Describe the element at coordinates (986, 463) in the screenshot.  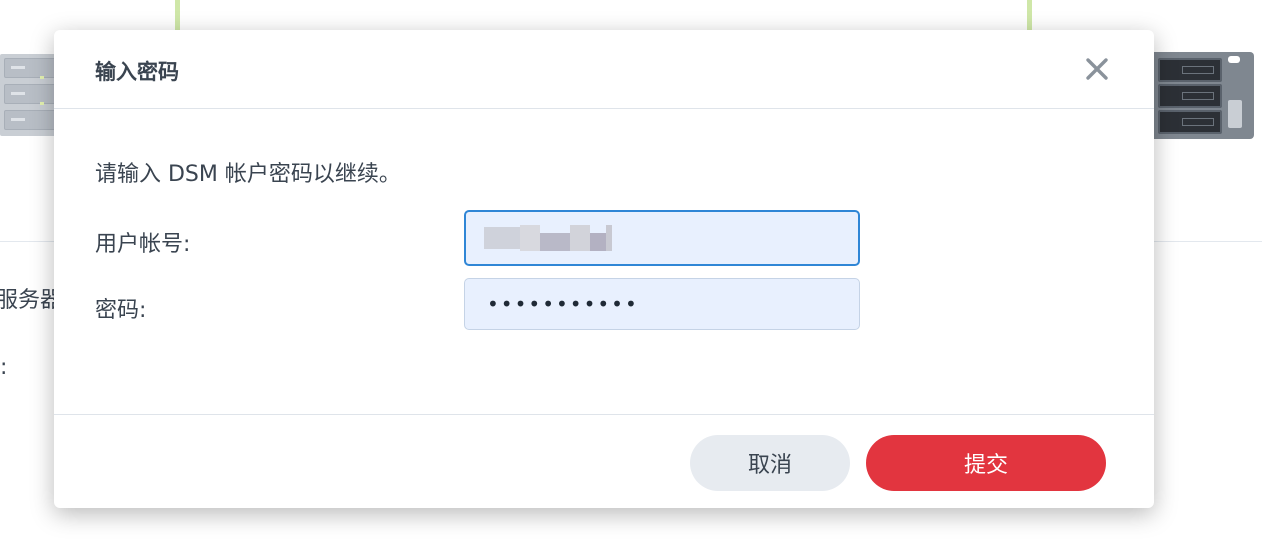
I see `submit-button: 提交` at that location.